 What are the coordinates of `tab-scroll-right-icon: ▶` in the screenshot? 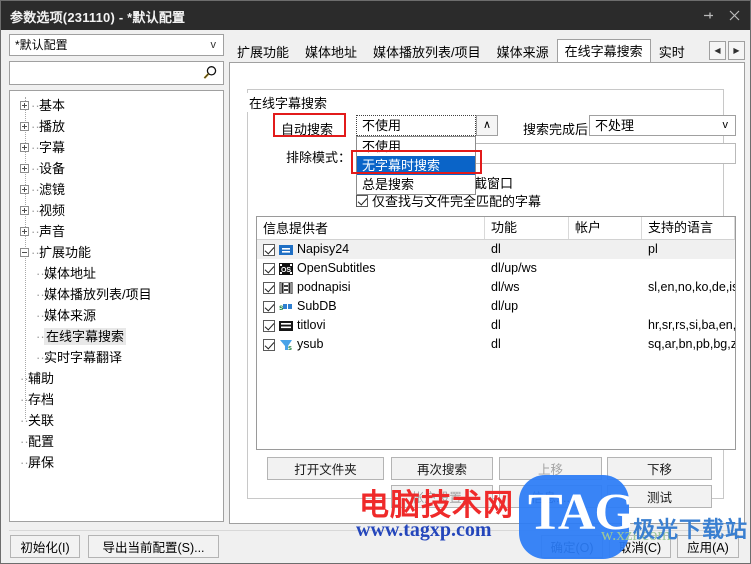 It's located at (736, 50).